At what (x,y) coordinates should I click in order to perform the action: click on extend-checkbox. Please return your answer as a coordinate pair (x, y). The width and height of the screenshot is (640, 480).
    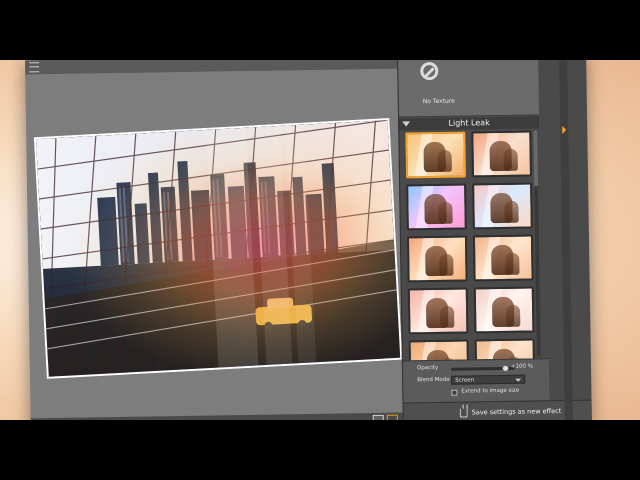
    Looking at the image, I should click on (454, 392).